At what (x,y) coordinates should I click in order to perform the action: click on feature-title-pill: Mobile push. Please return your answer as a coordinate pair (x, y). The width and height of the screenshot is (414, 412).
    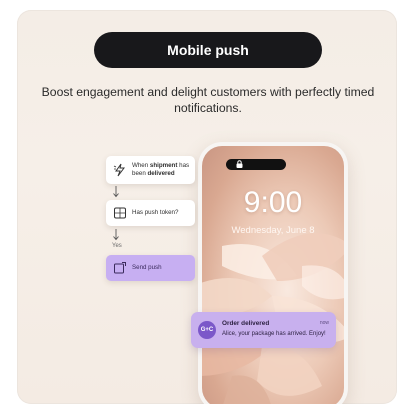
    Looking at the image, I should click on (208, 50).